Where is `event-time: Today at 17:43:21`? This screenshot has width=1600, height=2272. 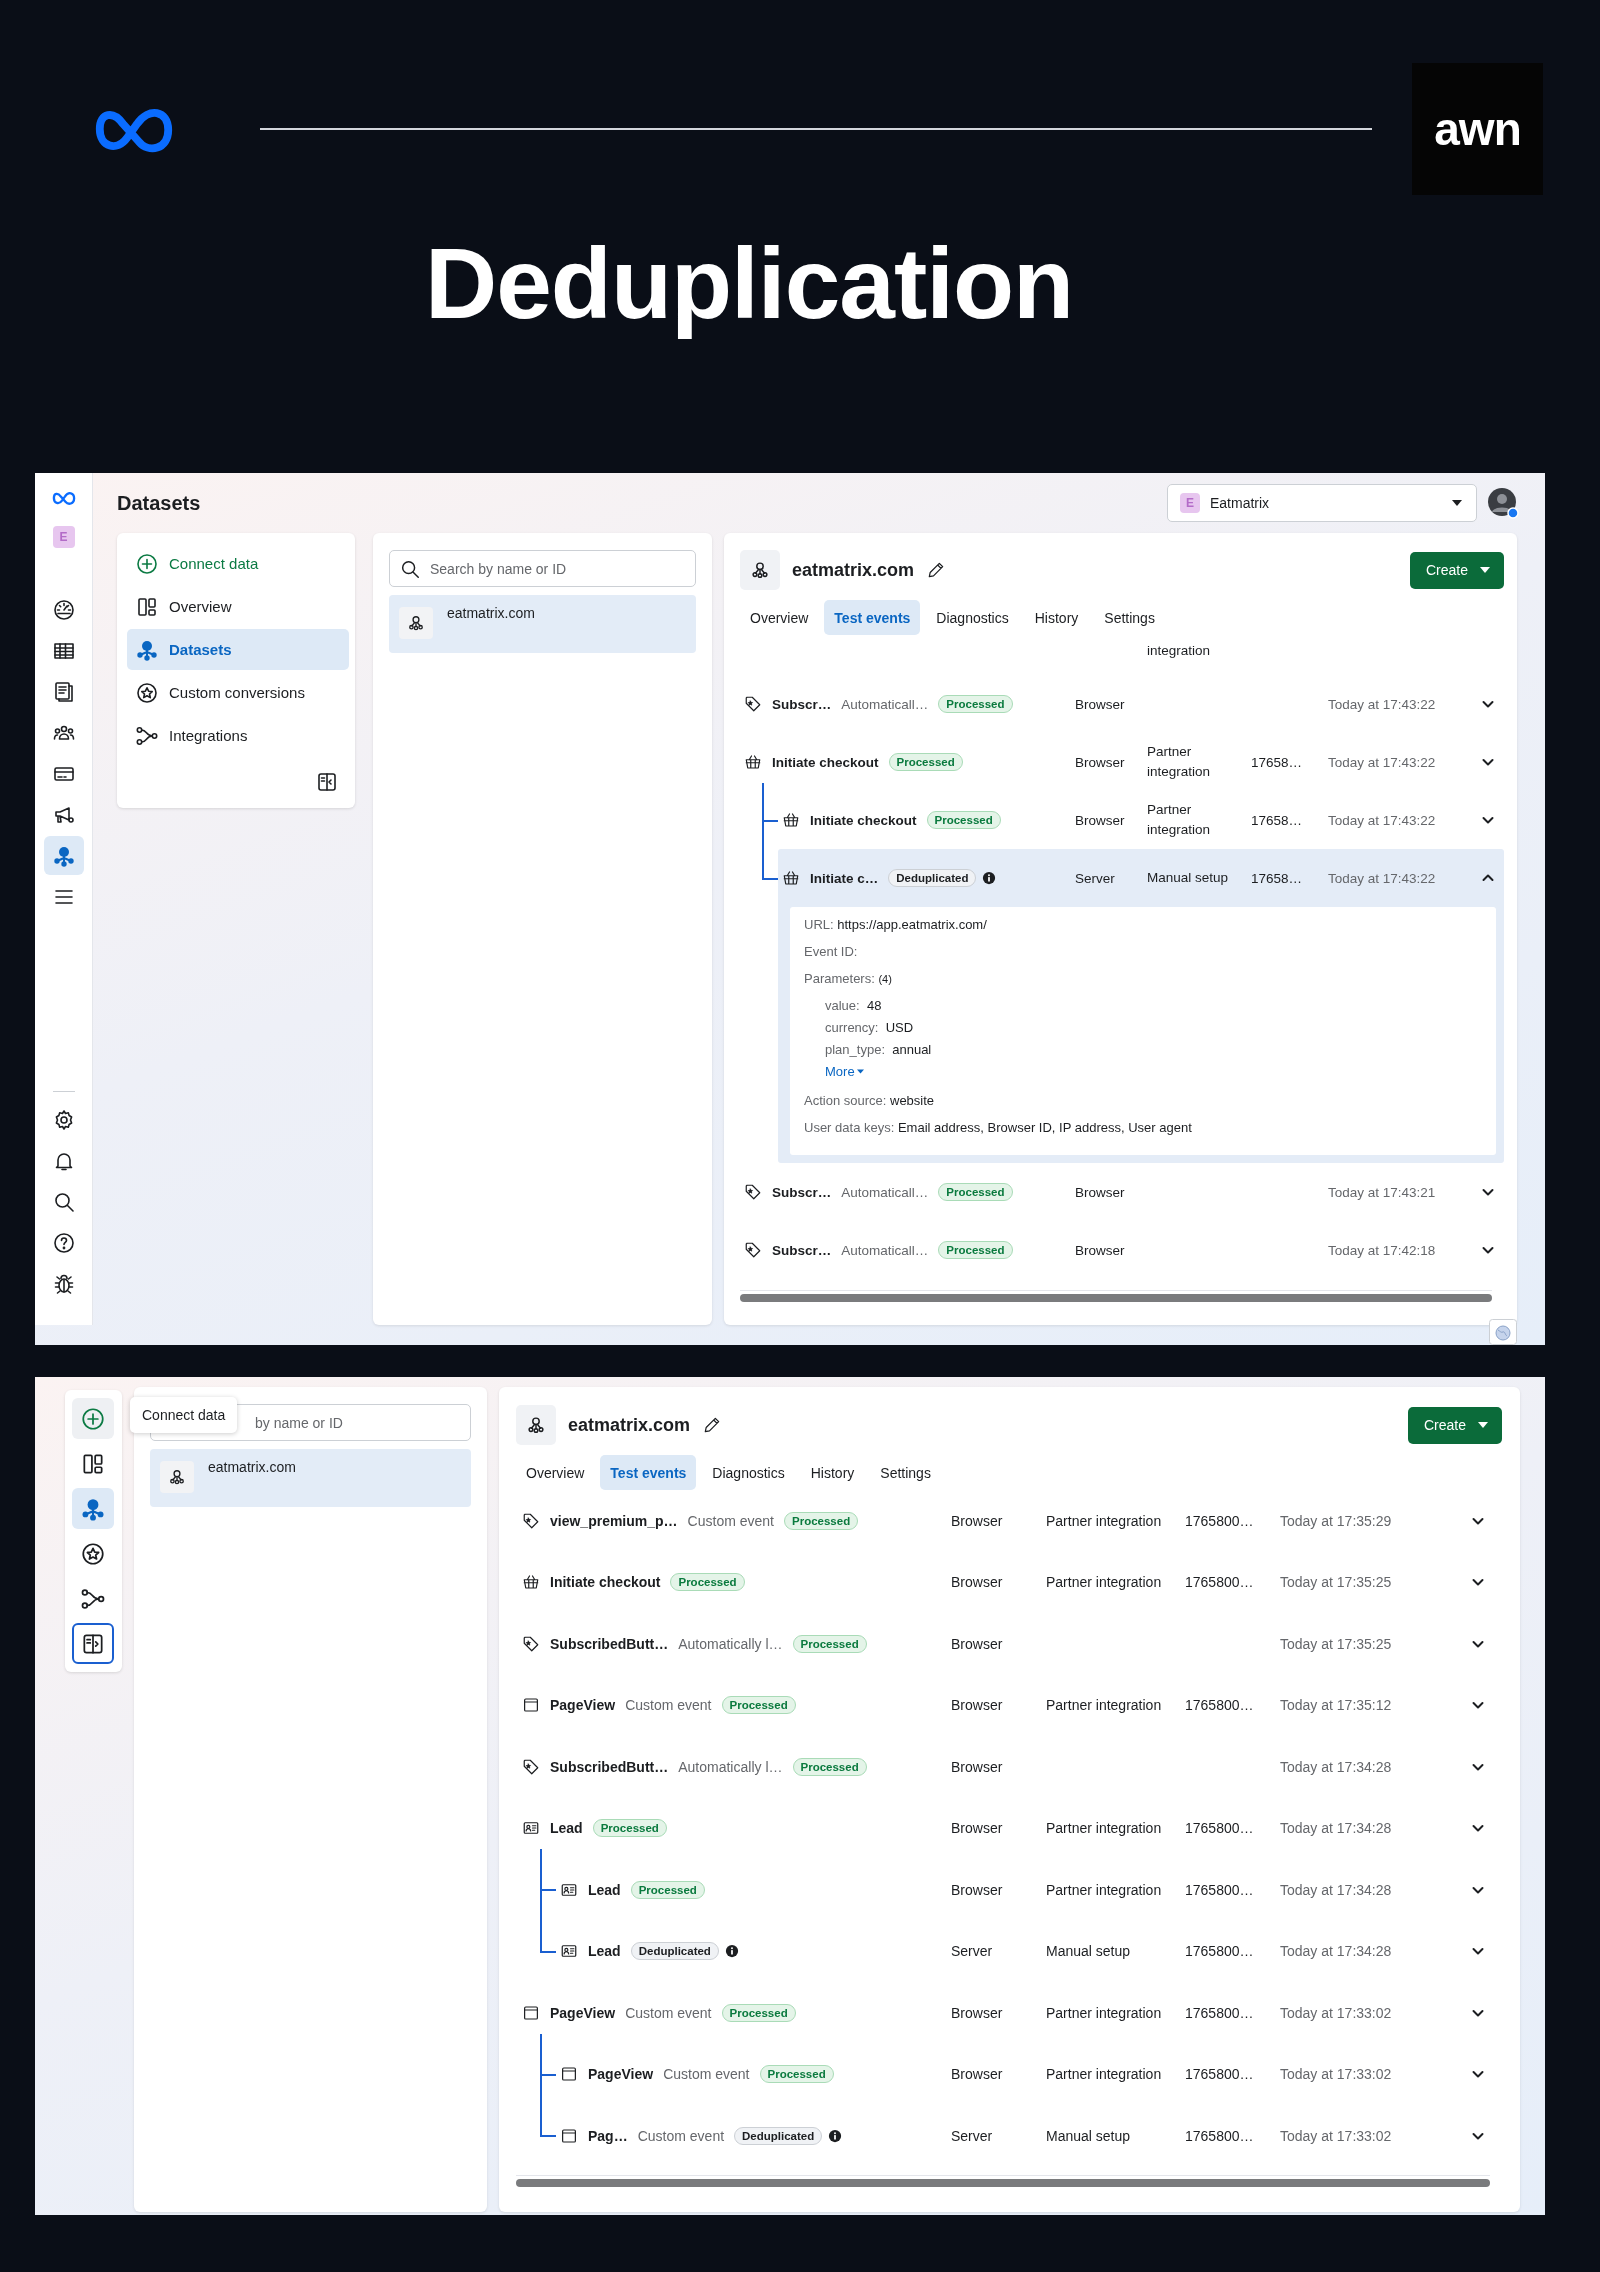 event-time: Today at 17:43:21 is located at coordinates (1382, 1192).